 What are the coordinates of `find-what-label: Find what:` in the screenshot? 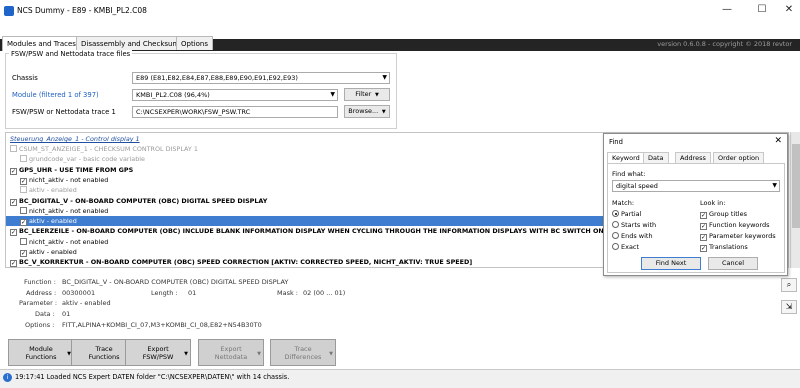 It's located at (629, 174).